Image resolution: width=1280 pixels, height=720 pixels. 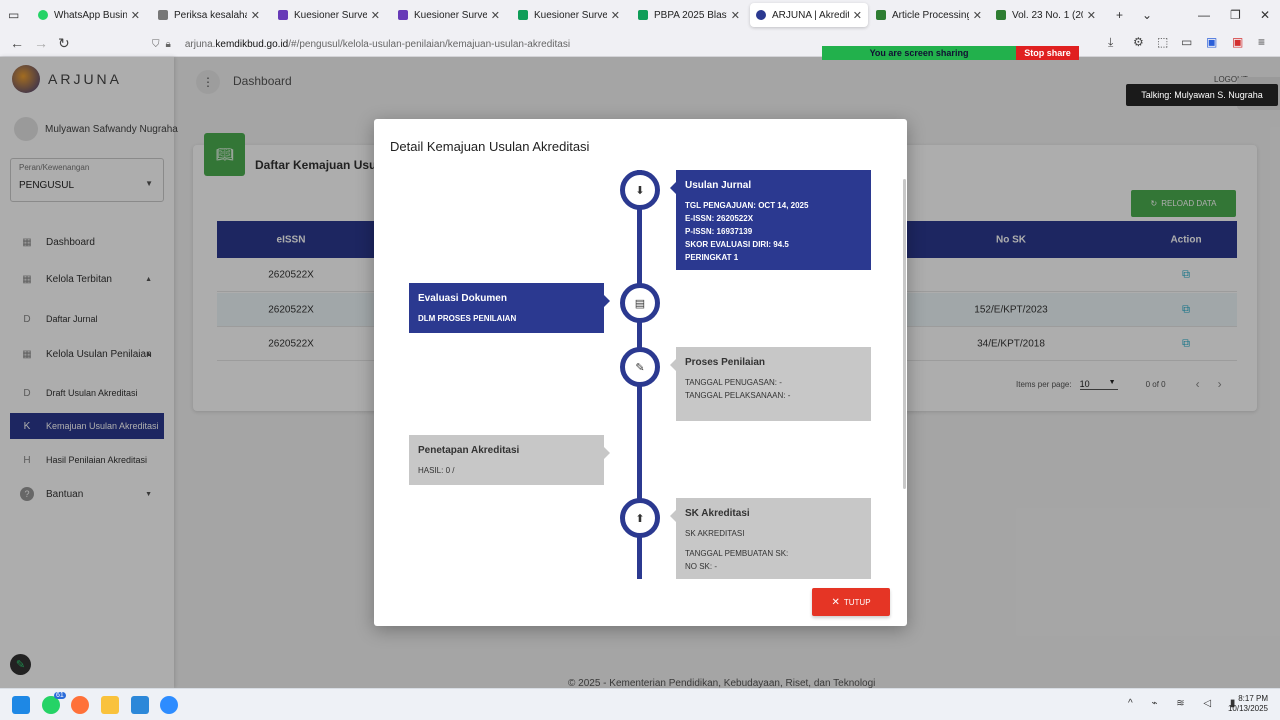 I want to click on tab-kuesioner-3: Kuesioner Survei Kepuas✕, so click(x=569, y=15).